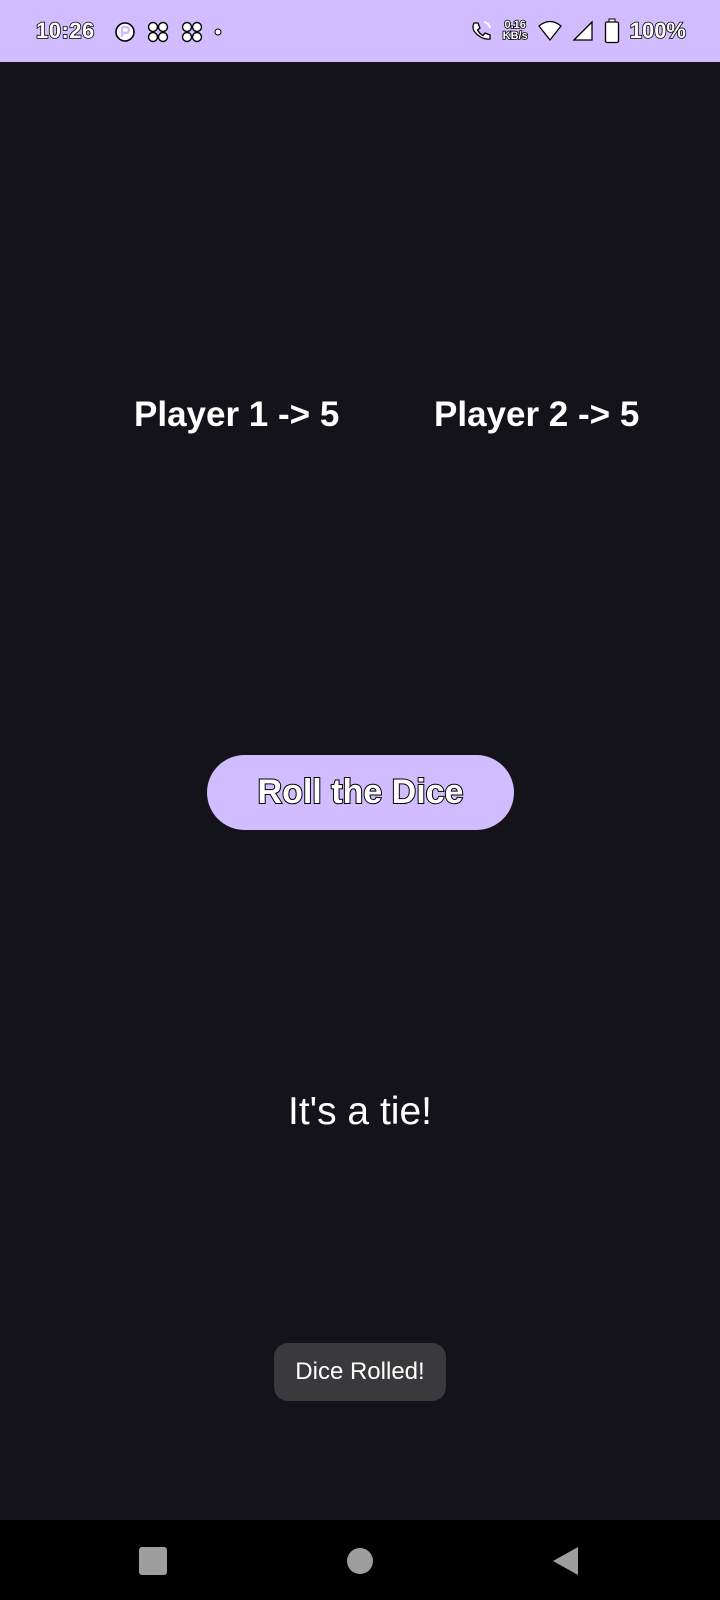 This screenshot has width=720, height=1600. I want to click on recents-button, so click(153, 1561).